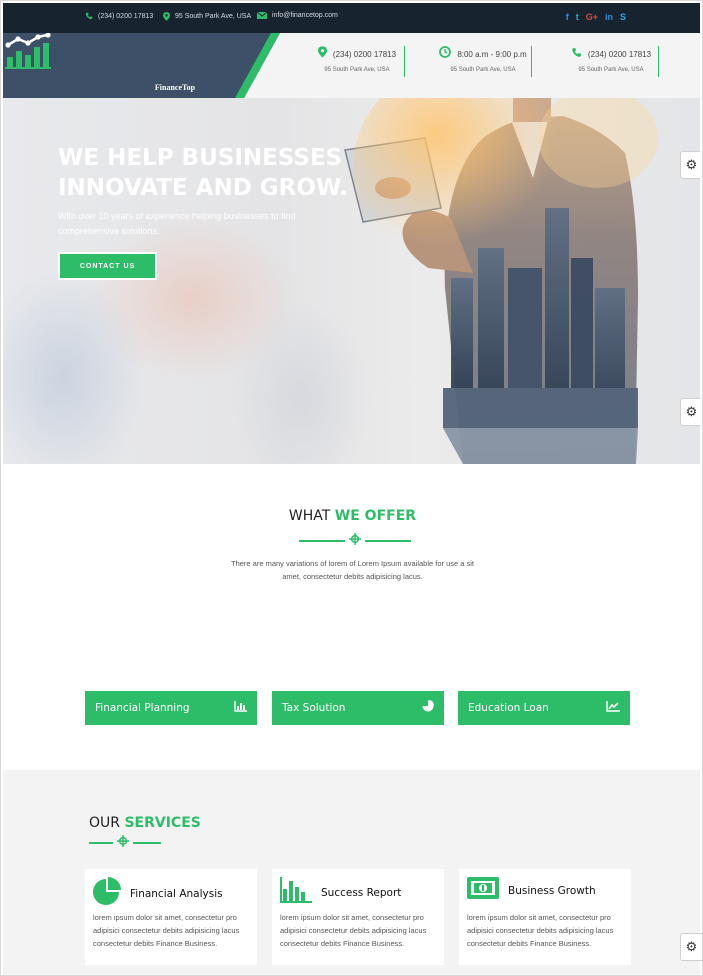 The width and height of the screenshot is (703, 976). What do you see at coordinates (611, 59) in the screenshot?
I see `header-info-phone-2: (234) 0200 17813 95 South Park Ave, USA` at bounding box center [611, 59].